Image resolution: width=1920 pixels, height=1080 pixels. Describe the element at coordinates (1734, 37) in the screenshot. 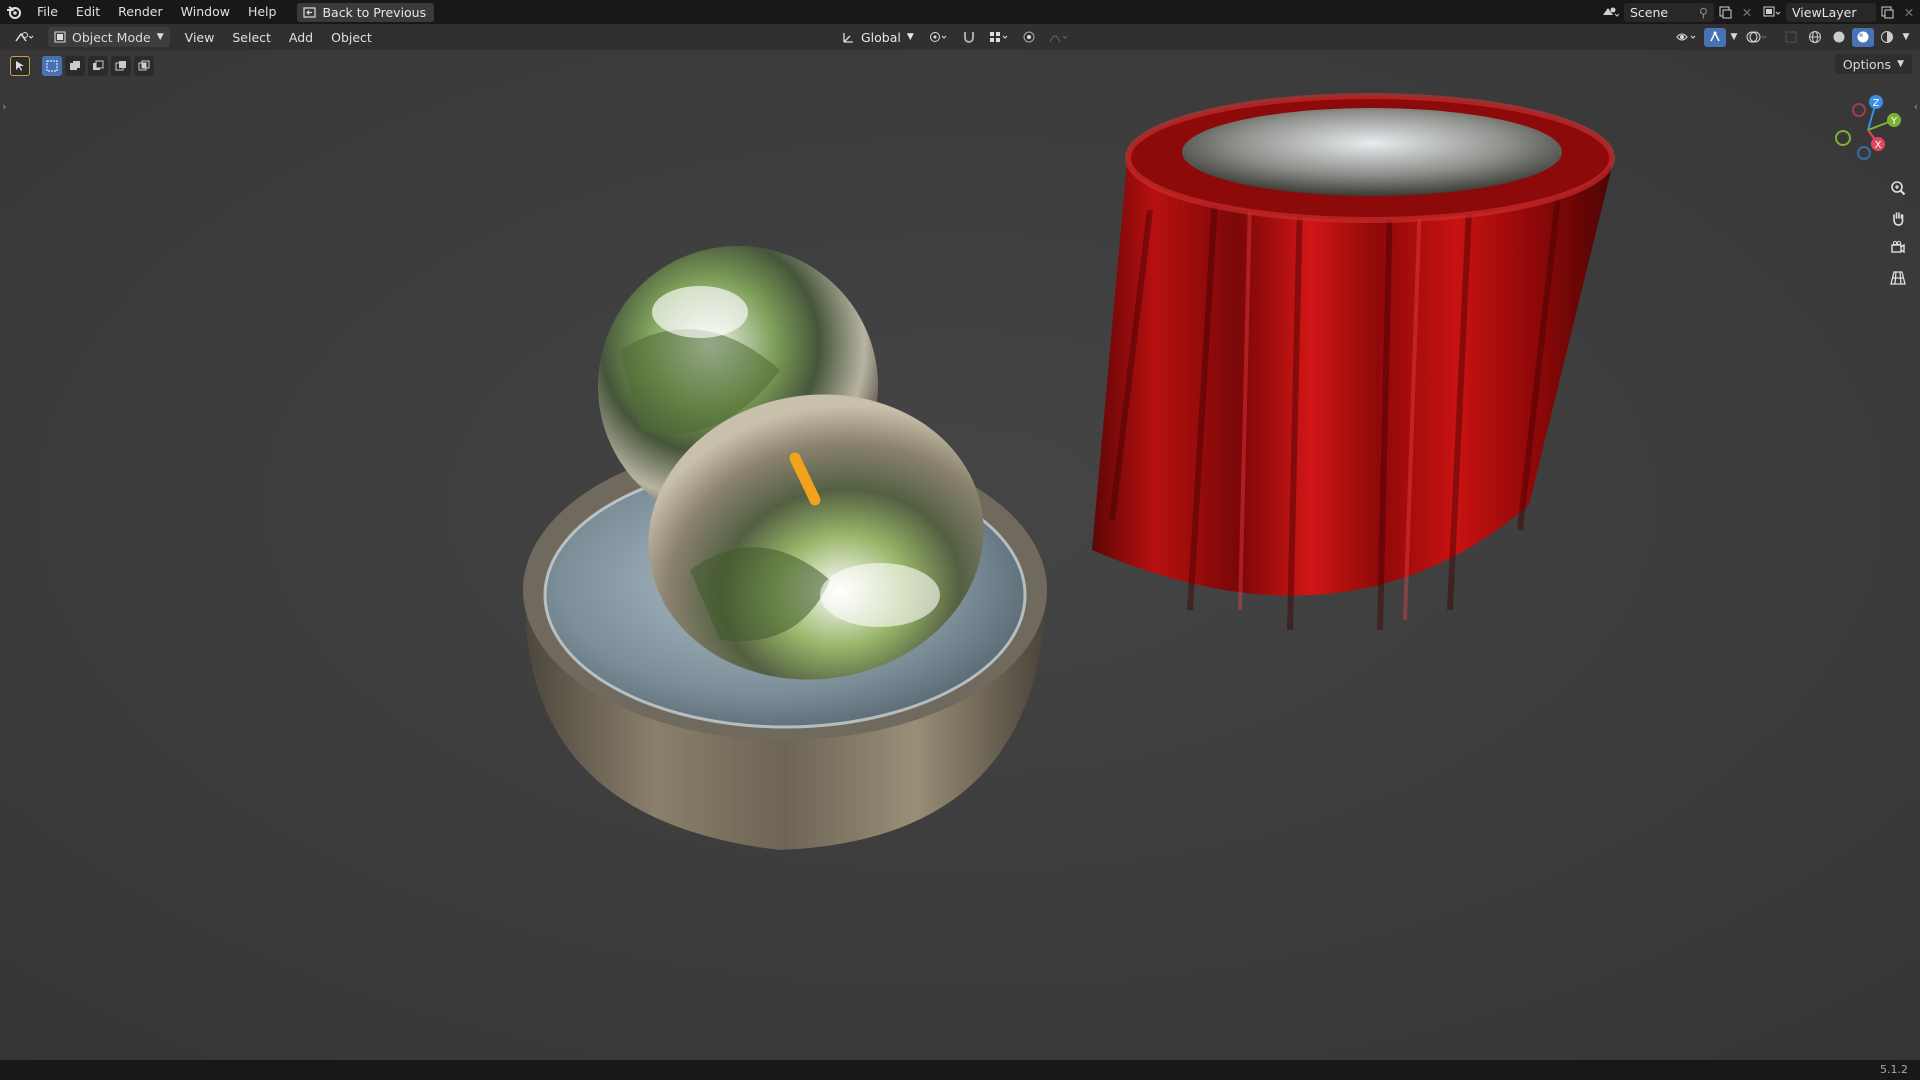

I see `gizmo-options-chevron-icon: ▼` at that location.